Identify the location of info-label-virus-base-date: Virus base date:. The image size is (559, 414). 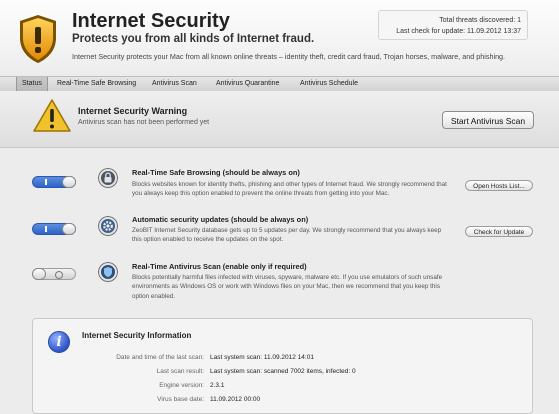
(180, 399).